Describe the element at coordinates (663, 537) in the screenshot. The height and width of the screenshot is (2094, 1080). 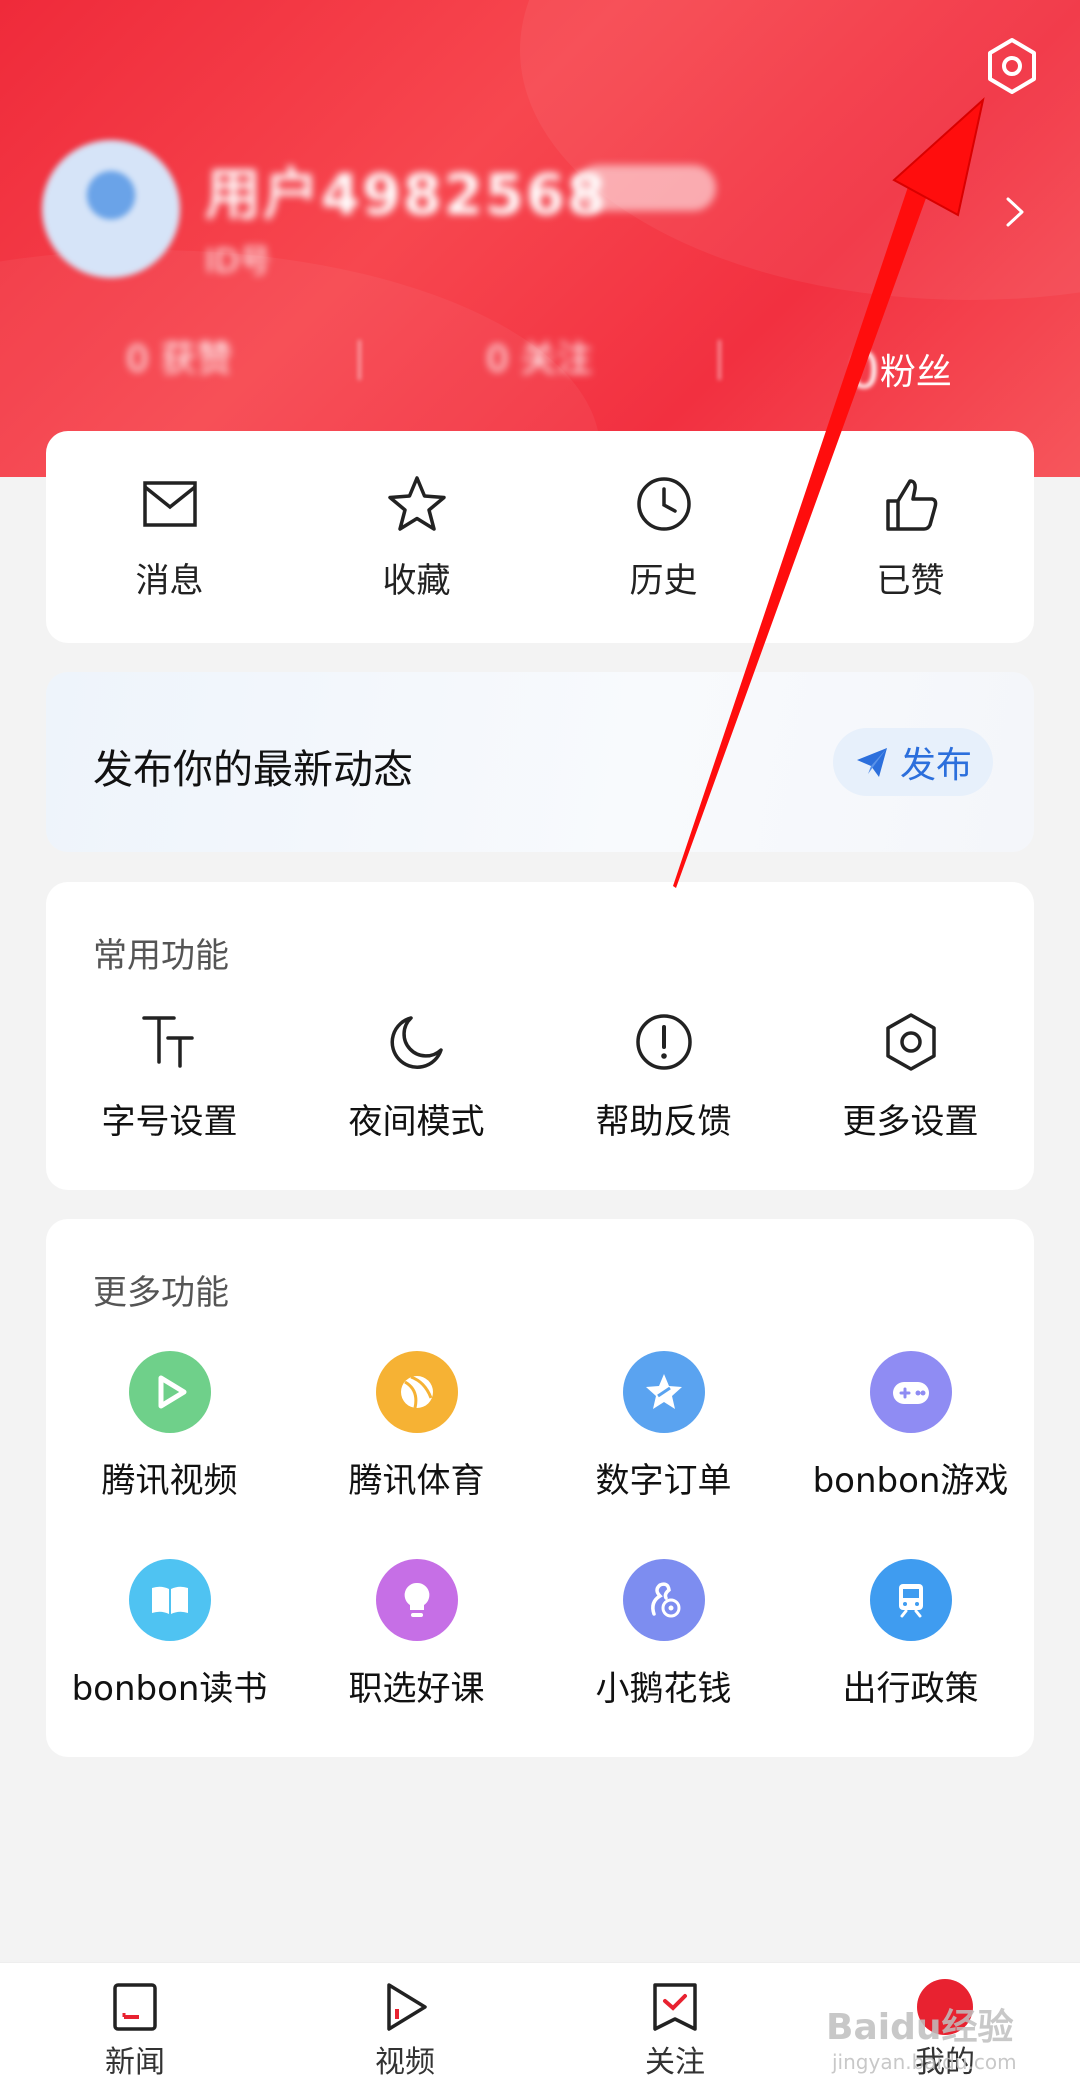
I see `quick-action-history: 历史` at that location.